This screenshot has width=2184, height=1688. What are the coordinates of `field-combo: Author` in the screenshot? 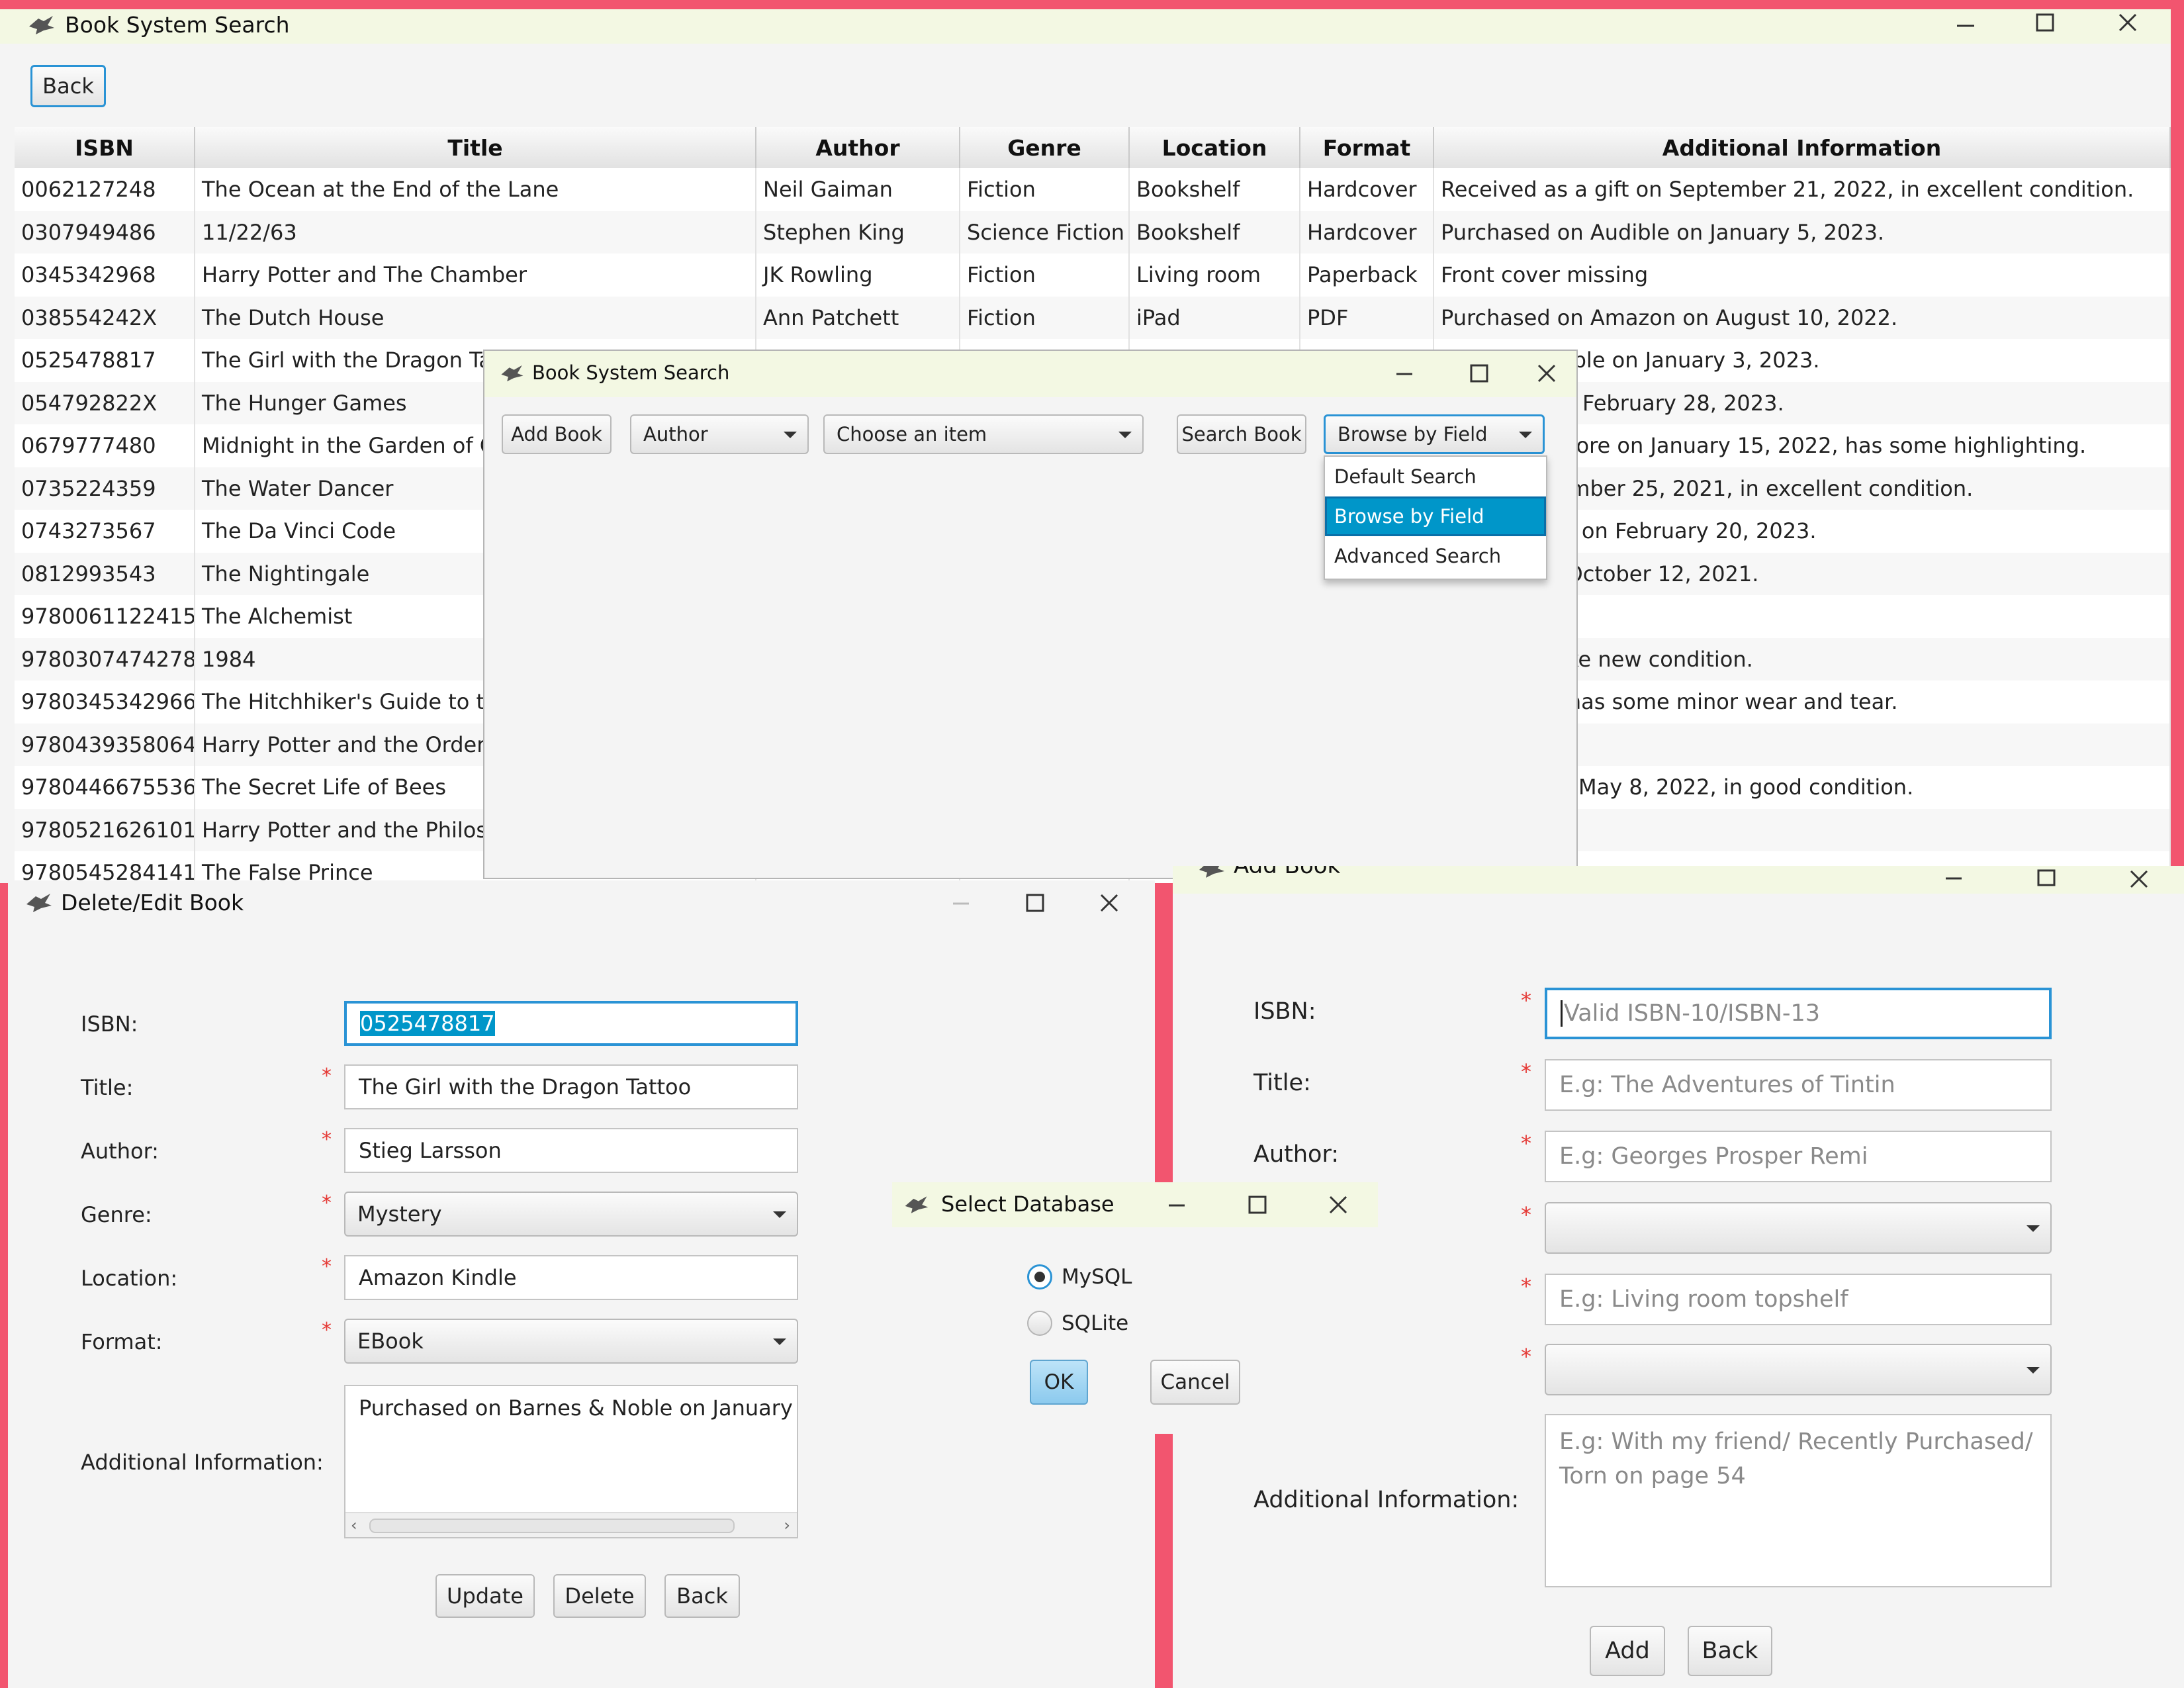 It's located at (719, 434).